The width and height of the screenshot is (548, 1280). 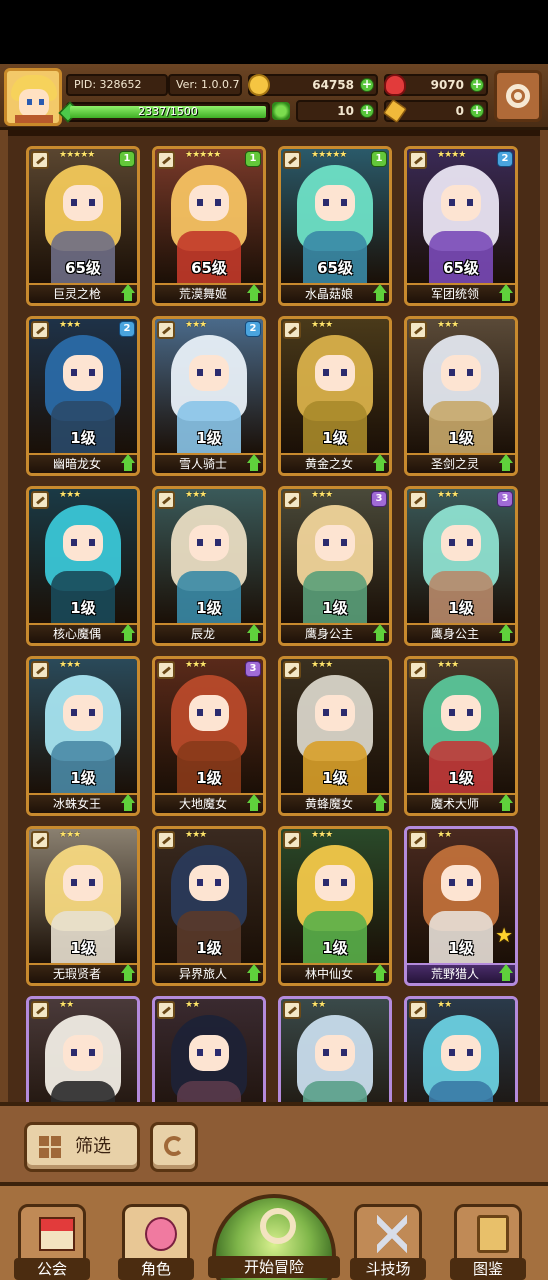 I want to click on star-rating: ★★★★, so click(x=451, y=155).